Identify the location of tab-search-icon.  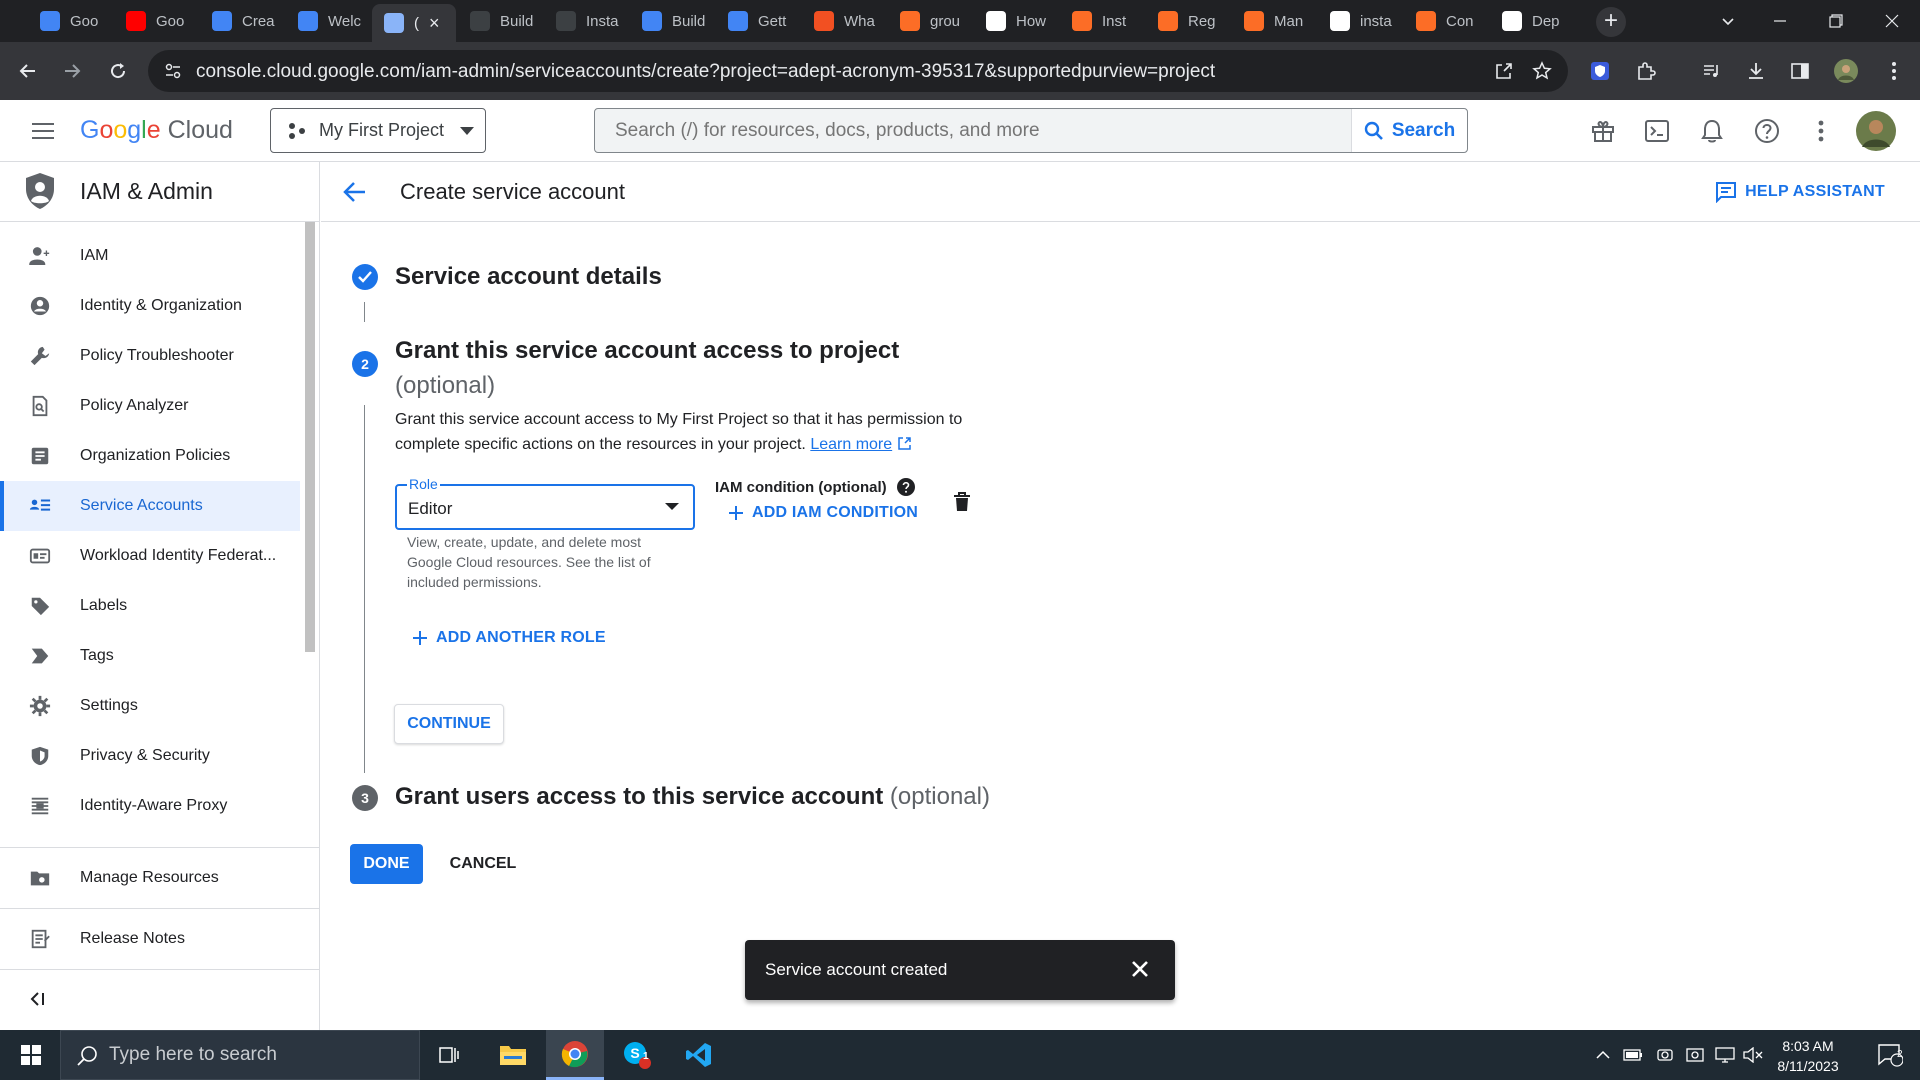
(1728, 21).